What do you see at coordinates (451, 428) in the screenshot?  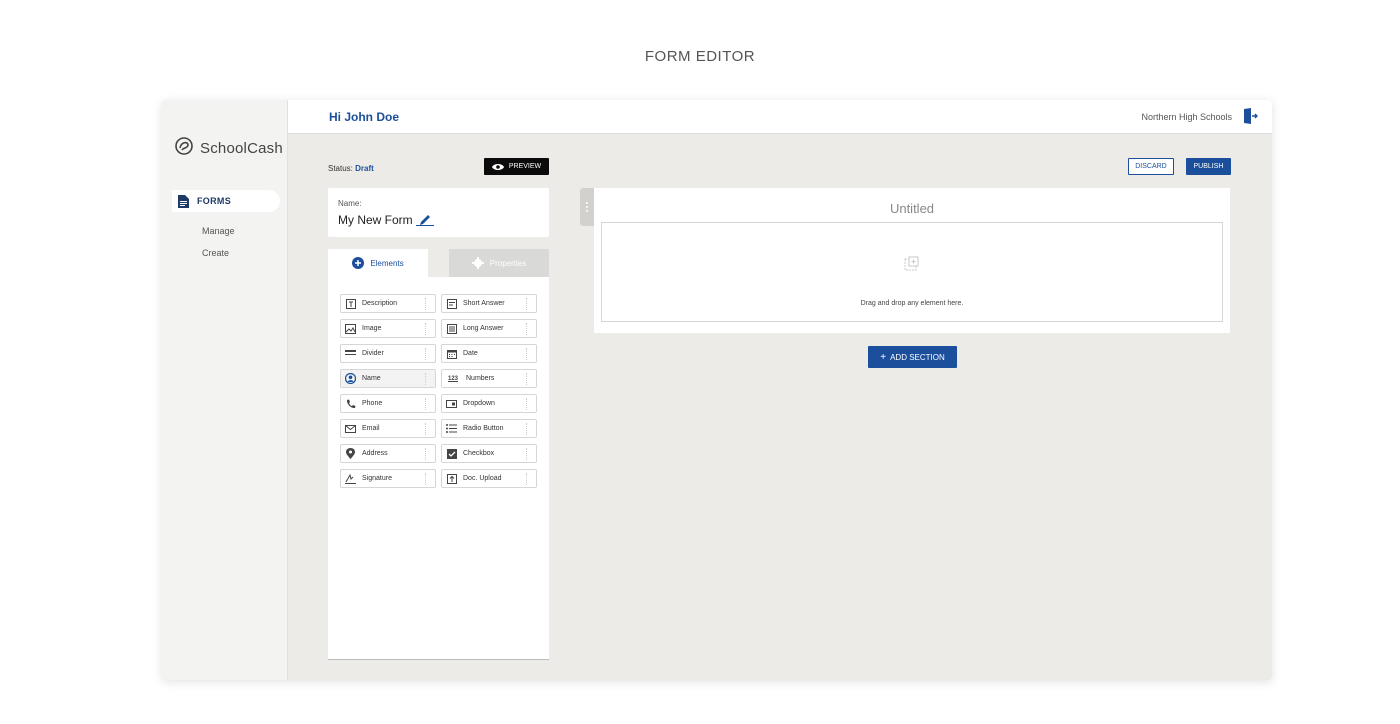 I see `radio-list-icon` at bounding box center [451, 428].